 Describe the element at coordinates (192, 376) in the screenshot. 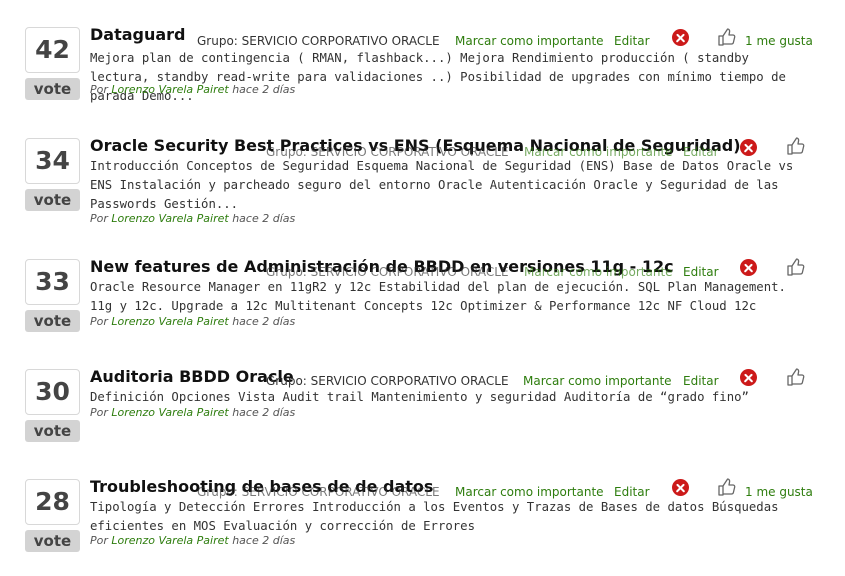

I see `idea-title: Auditoria BBDD Oracle` at that location.